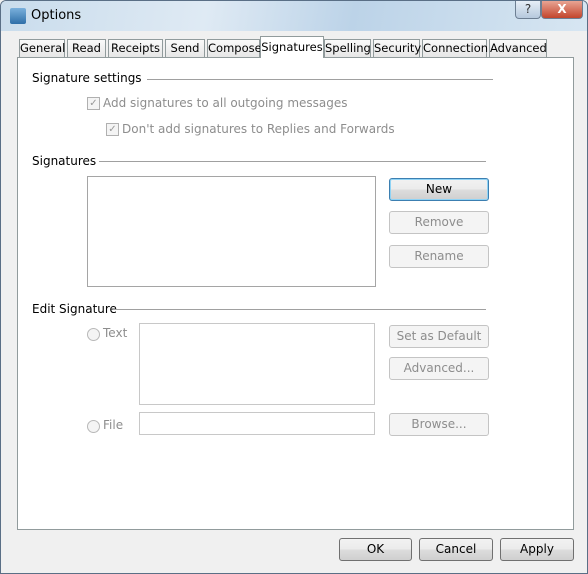 Image resolution: width=588 pixels, height=574 pixels. Describe the element at coordinates (56, 15) in the screenshot. I see `window-title: Options` at that location.